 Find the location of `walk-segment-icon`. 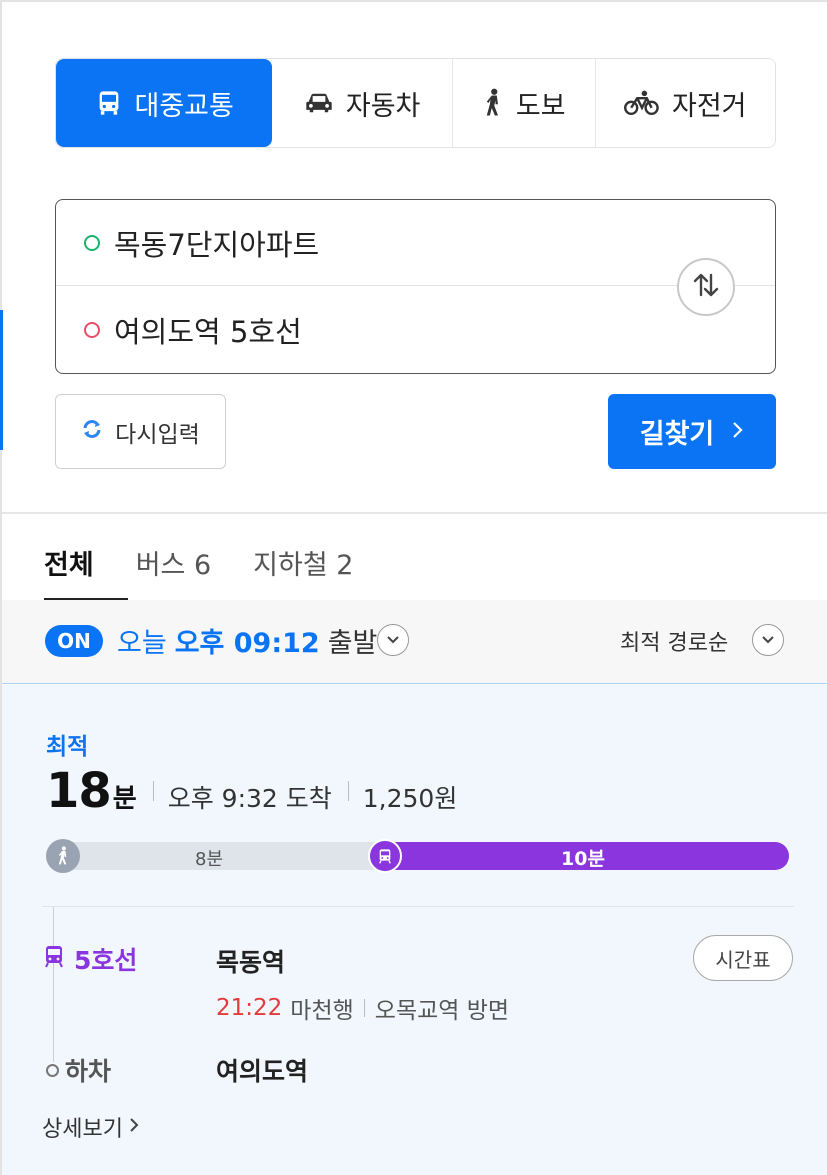

walk-segment-icon is located at coordinates (63, 856).